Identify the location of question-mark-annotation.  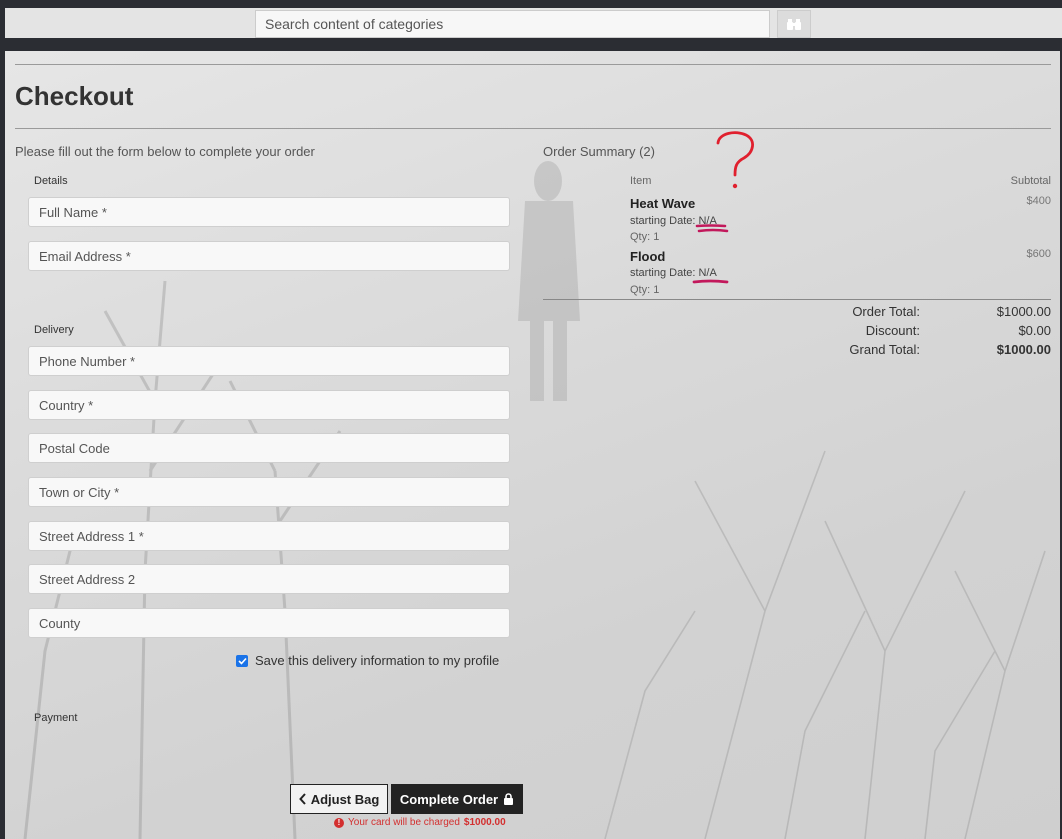
(735, 160).